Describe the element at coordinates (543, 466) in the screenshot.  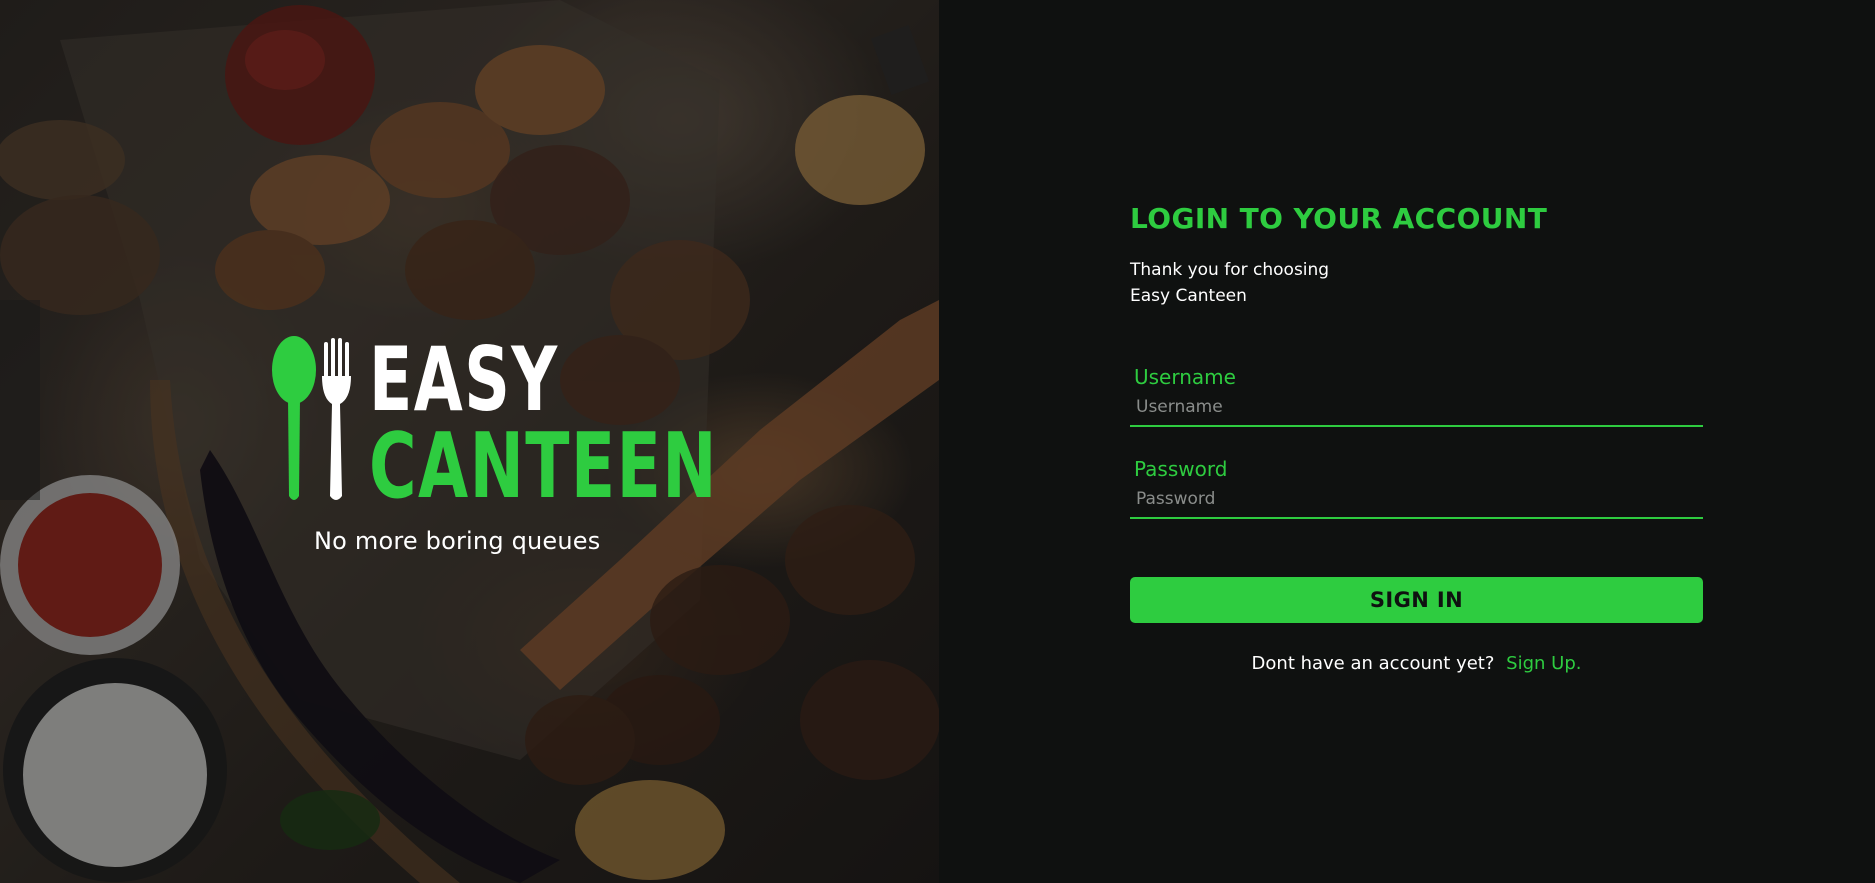
I see `brand-name-canteen: CANTEEN` at that location.